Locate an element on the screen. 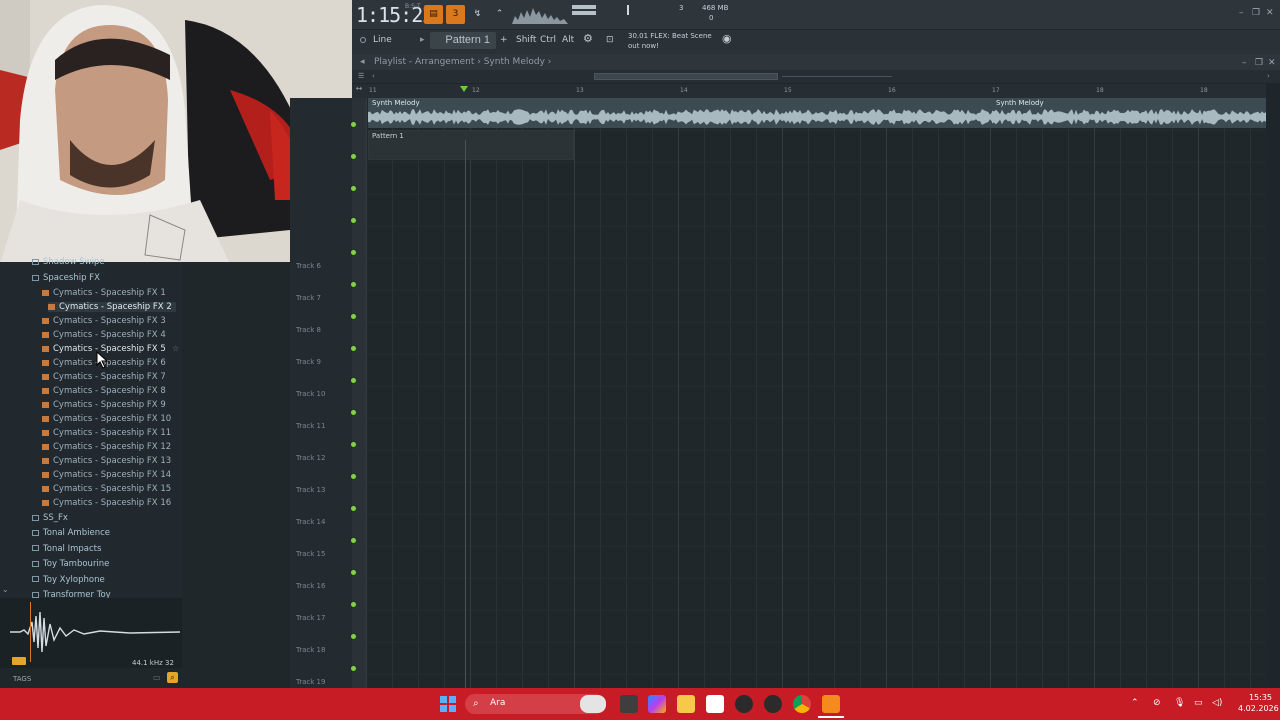 Image resolution: width=1280 pixels, height=720 pixels. news-hint: 30.01 FLEX: Beat Scene out now! is located at coordinates (673, 41).